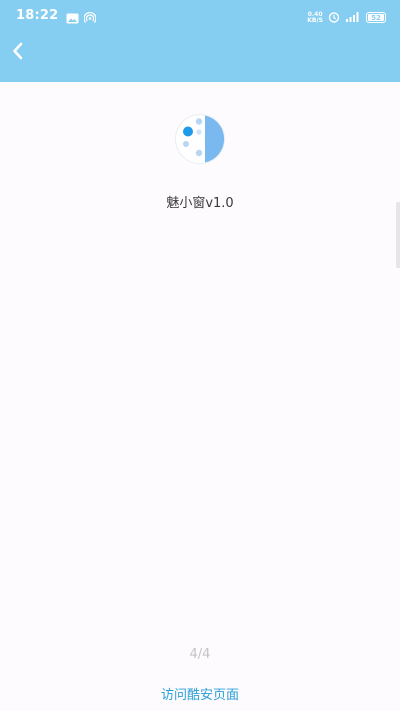 The height and width of the screenshot is (711, 400). What do you see at coordinates (37, 15) in the screenshot?
I see `status-time: 18:22` at bounding box center [37, 15].